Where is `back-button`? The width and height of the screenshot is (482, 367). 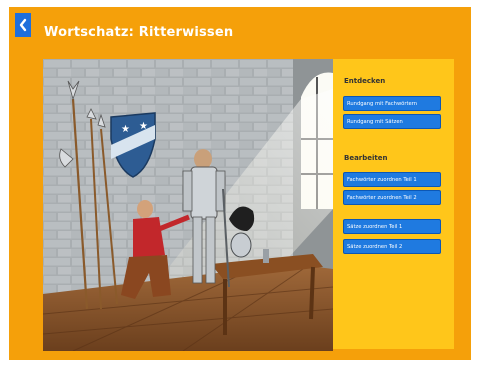 back-button is located at coordinates (23, 25).